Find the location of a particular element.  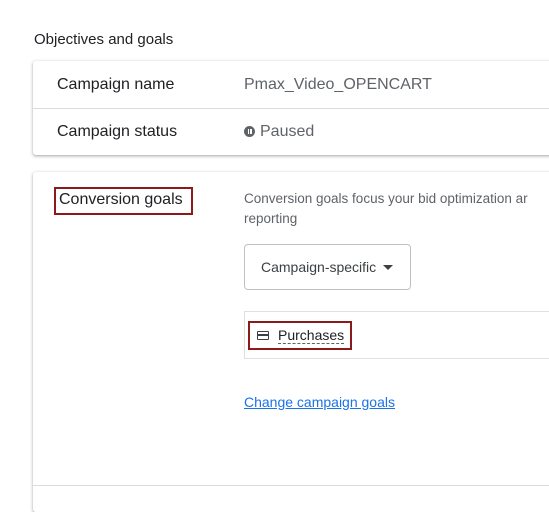

description-line-2: reporting is located at coordinates (271, 218).